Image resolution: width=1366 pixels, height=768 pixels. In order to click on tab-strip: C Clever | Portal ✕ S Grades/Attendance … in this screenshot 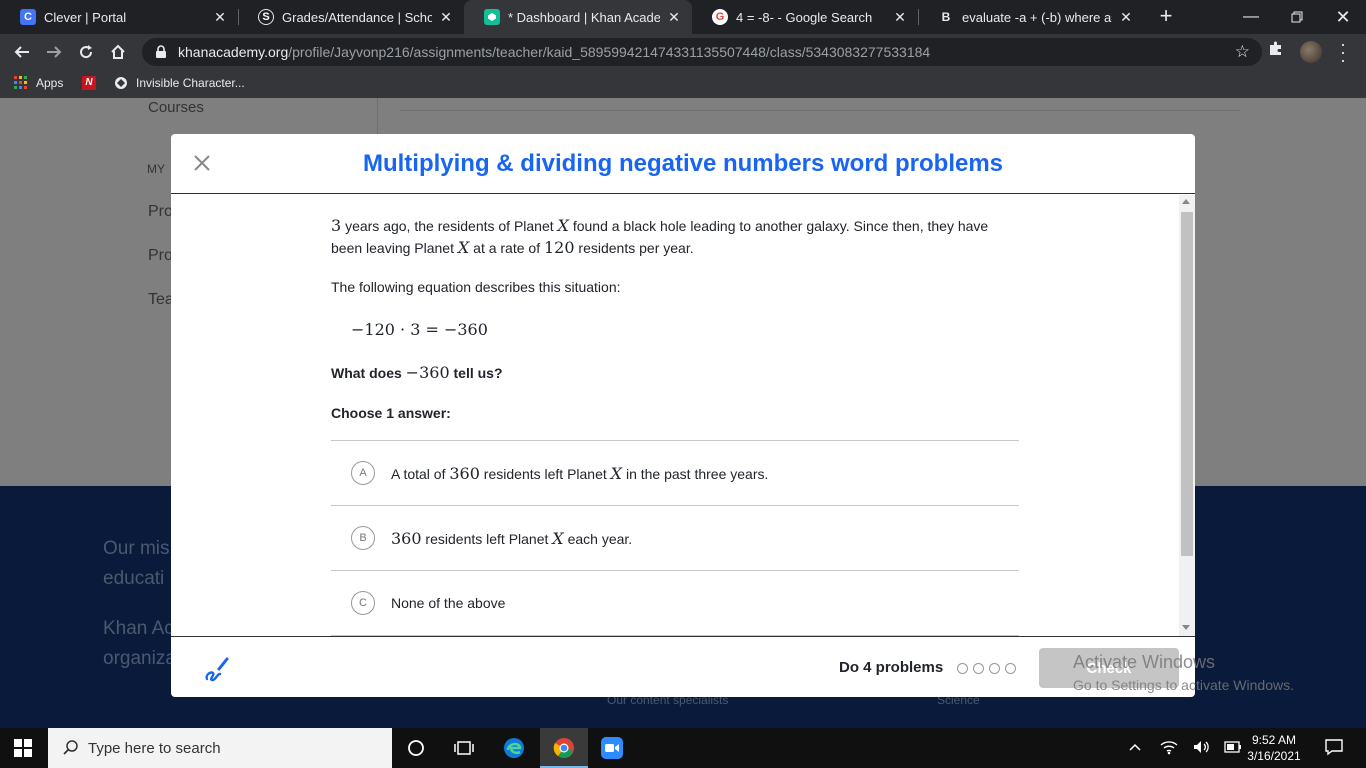, I will do `click(683, 17)`.